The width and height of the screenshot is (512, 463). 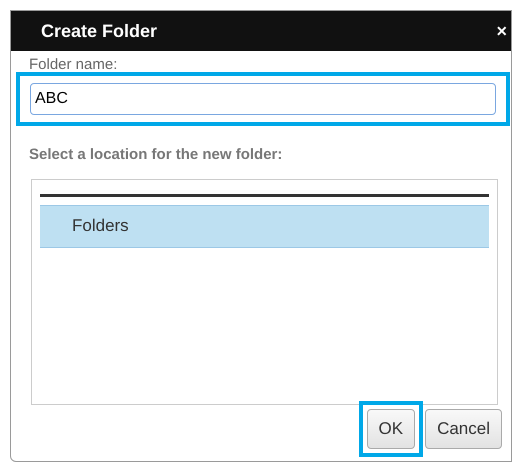 What do you see at coordinates (501, 31) in the screenshot?
I see `close-button: ×` at bounding box center [501, 31].